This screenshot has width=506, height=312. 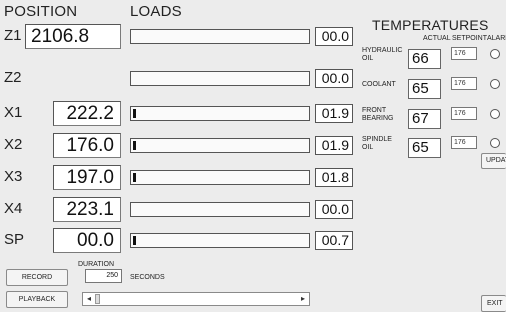 What do you see at coordinates (89, 299) in the screenshot?
I see `scroll-left-icon: ◂` at bounding box center [89, 299].